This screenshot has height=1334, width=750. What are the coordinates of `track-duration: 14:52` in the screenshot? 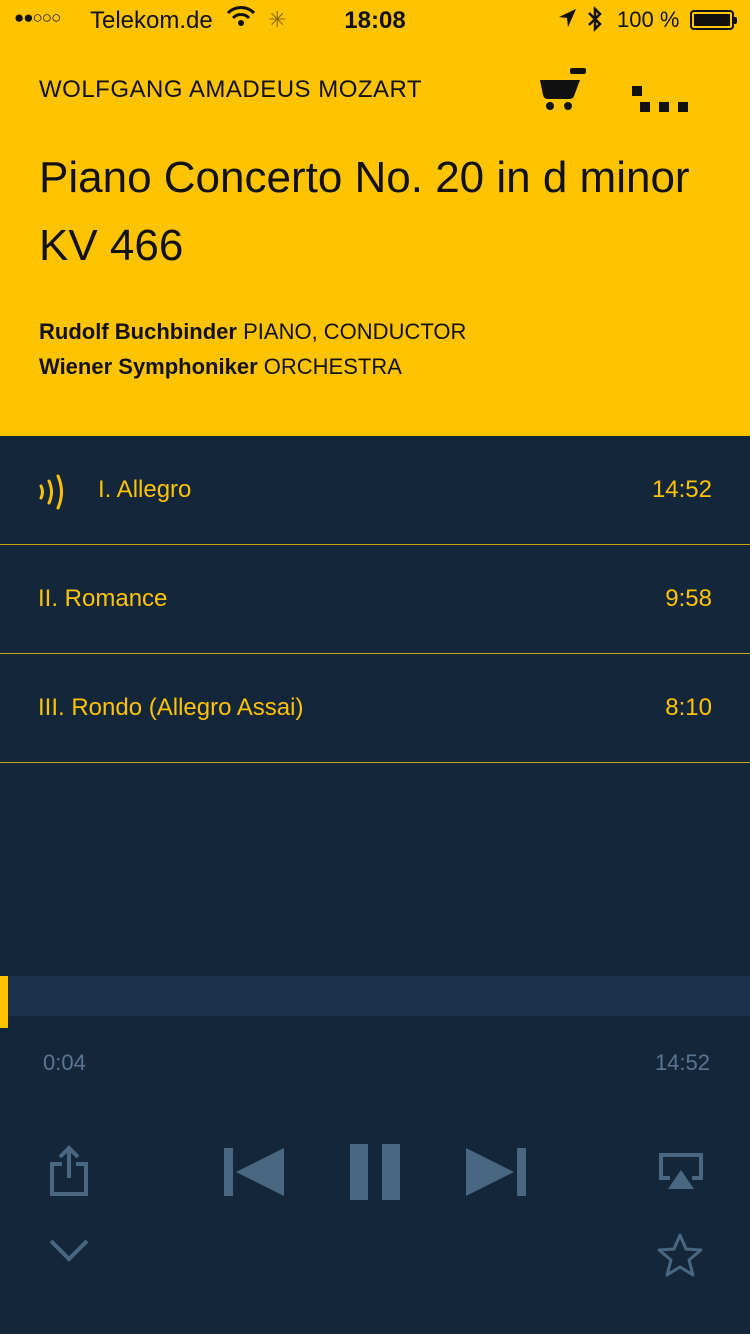 It's located at (681, 489).